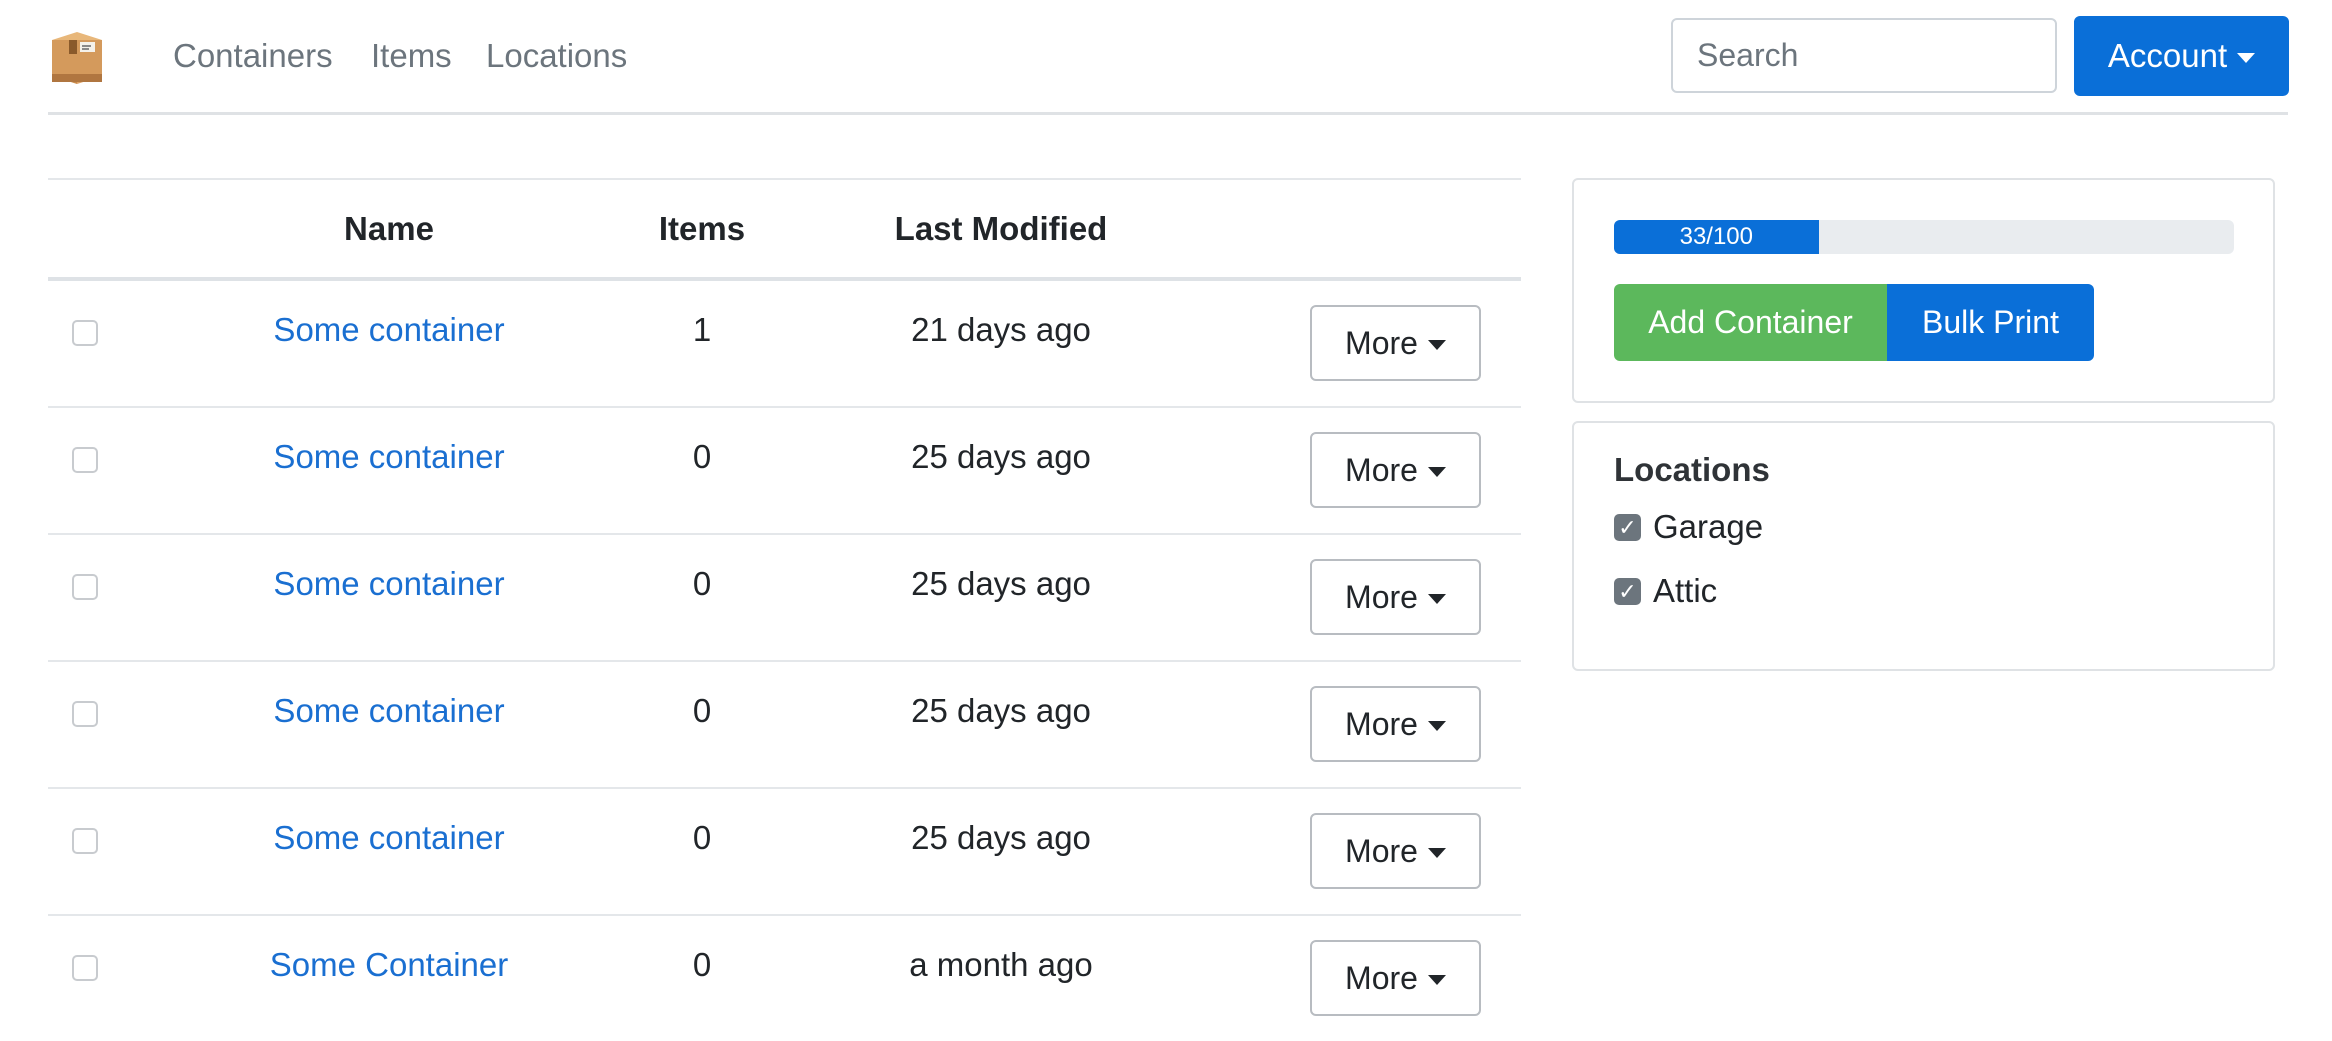 Image resolution: width=2332 pixels, height=1041 pixels. What do you see at coordinates (389, 229) in the screenshot?
I see `column-header-name: Name` at bounding box center [389, 229].